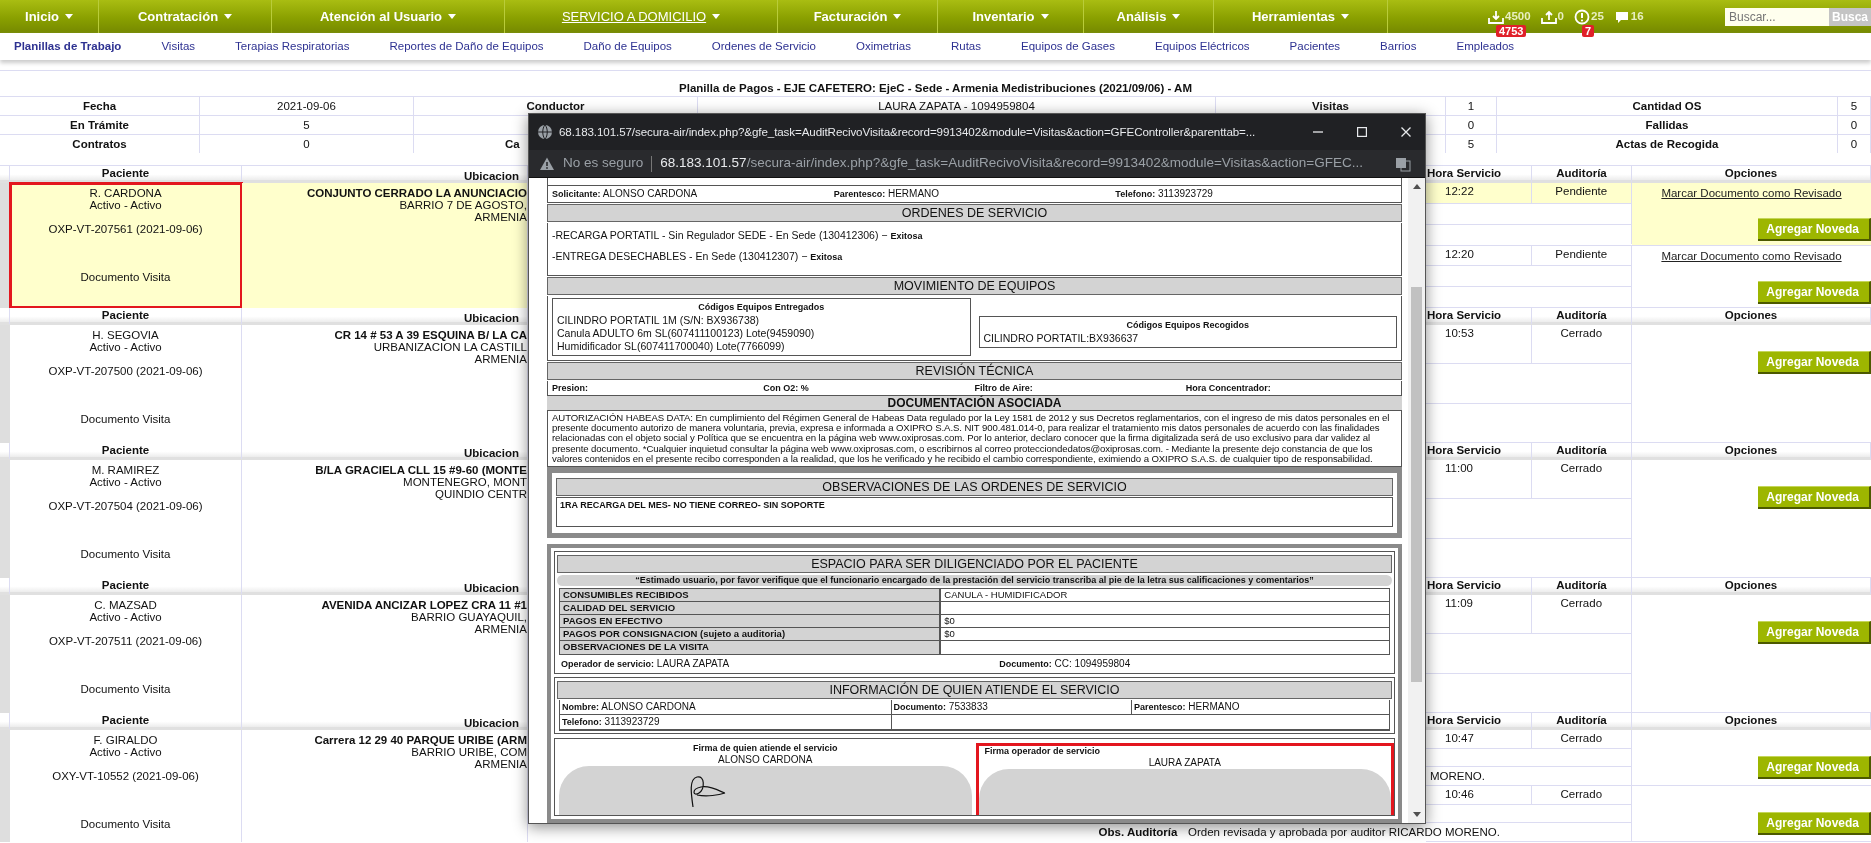  I want to click on note-label: Obs. Auditoría, so click(1138, 833).